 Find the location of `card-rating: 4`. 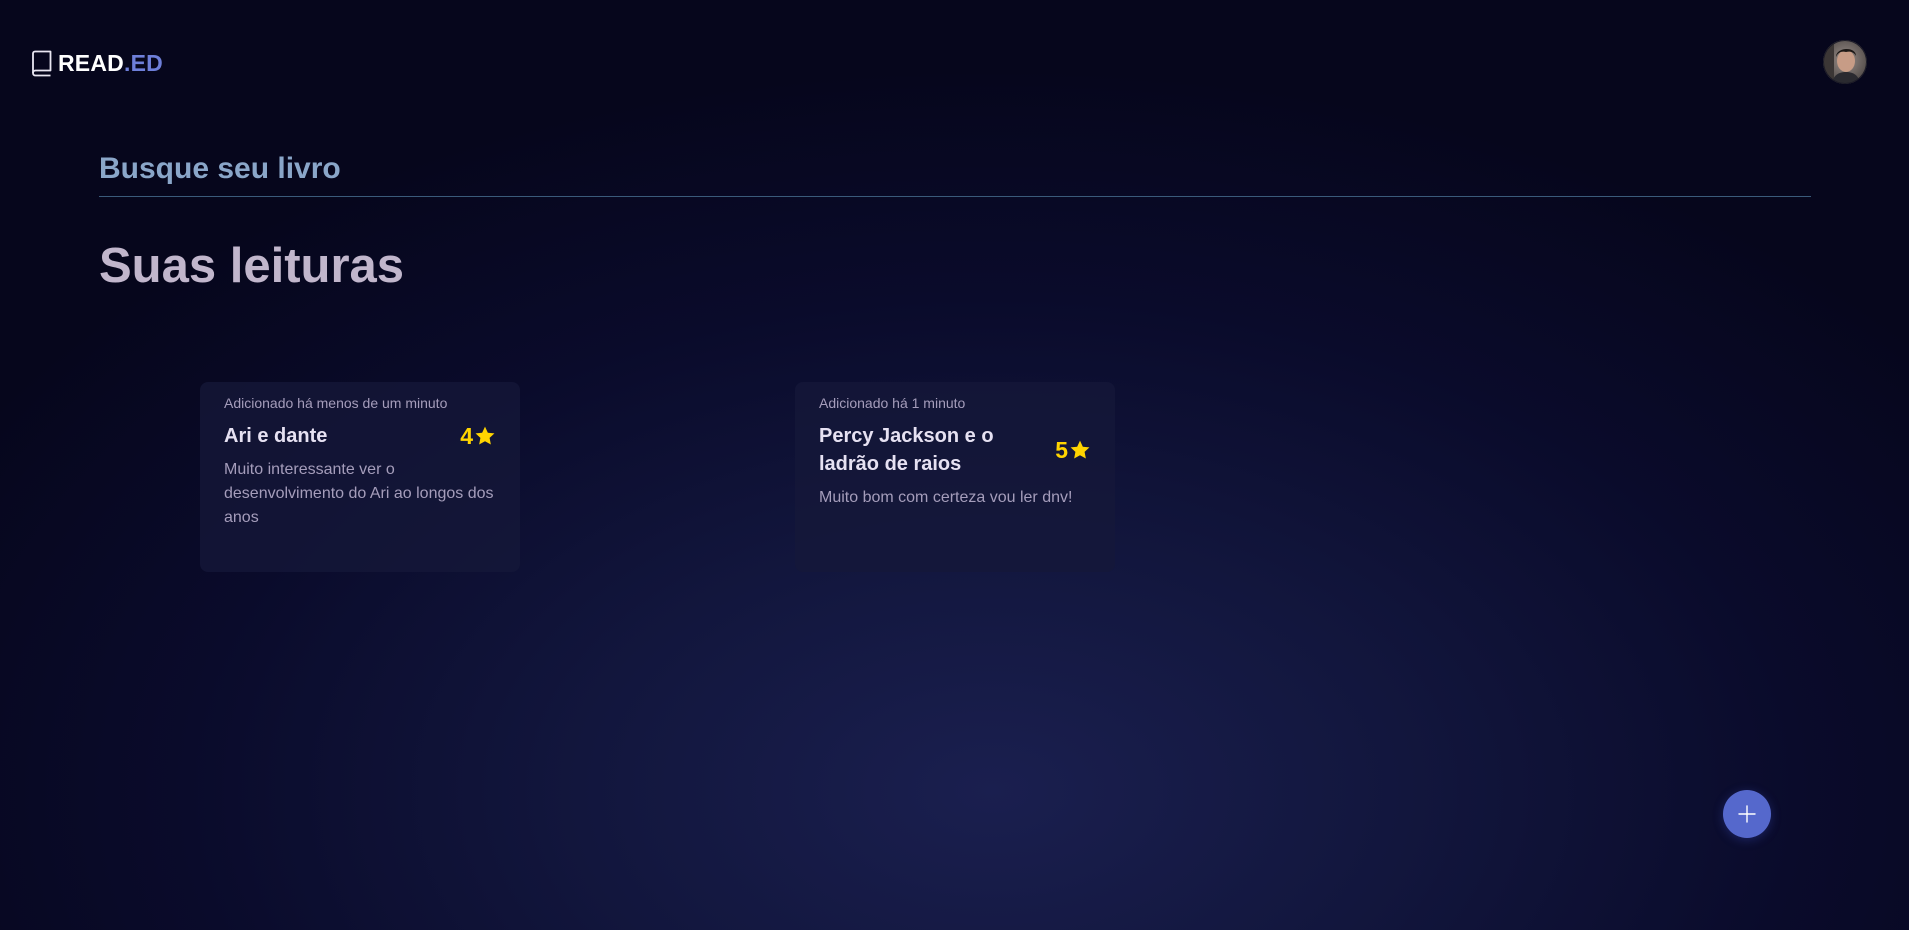

card-rating: 4 is located at coordinates (478, 436).